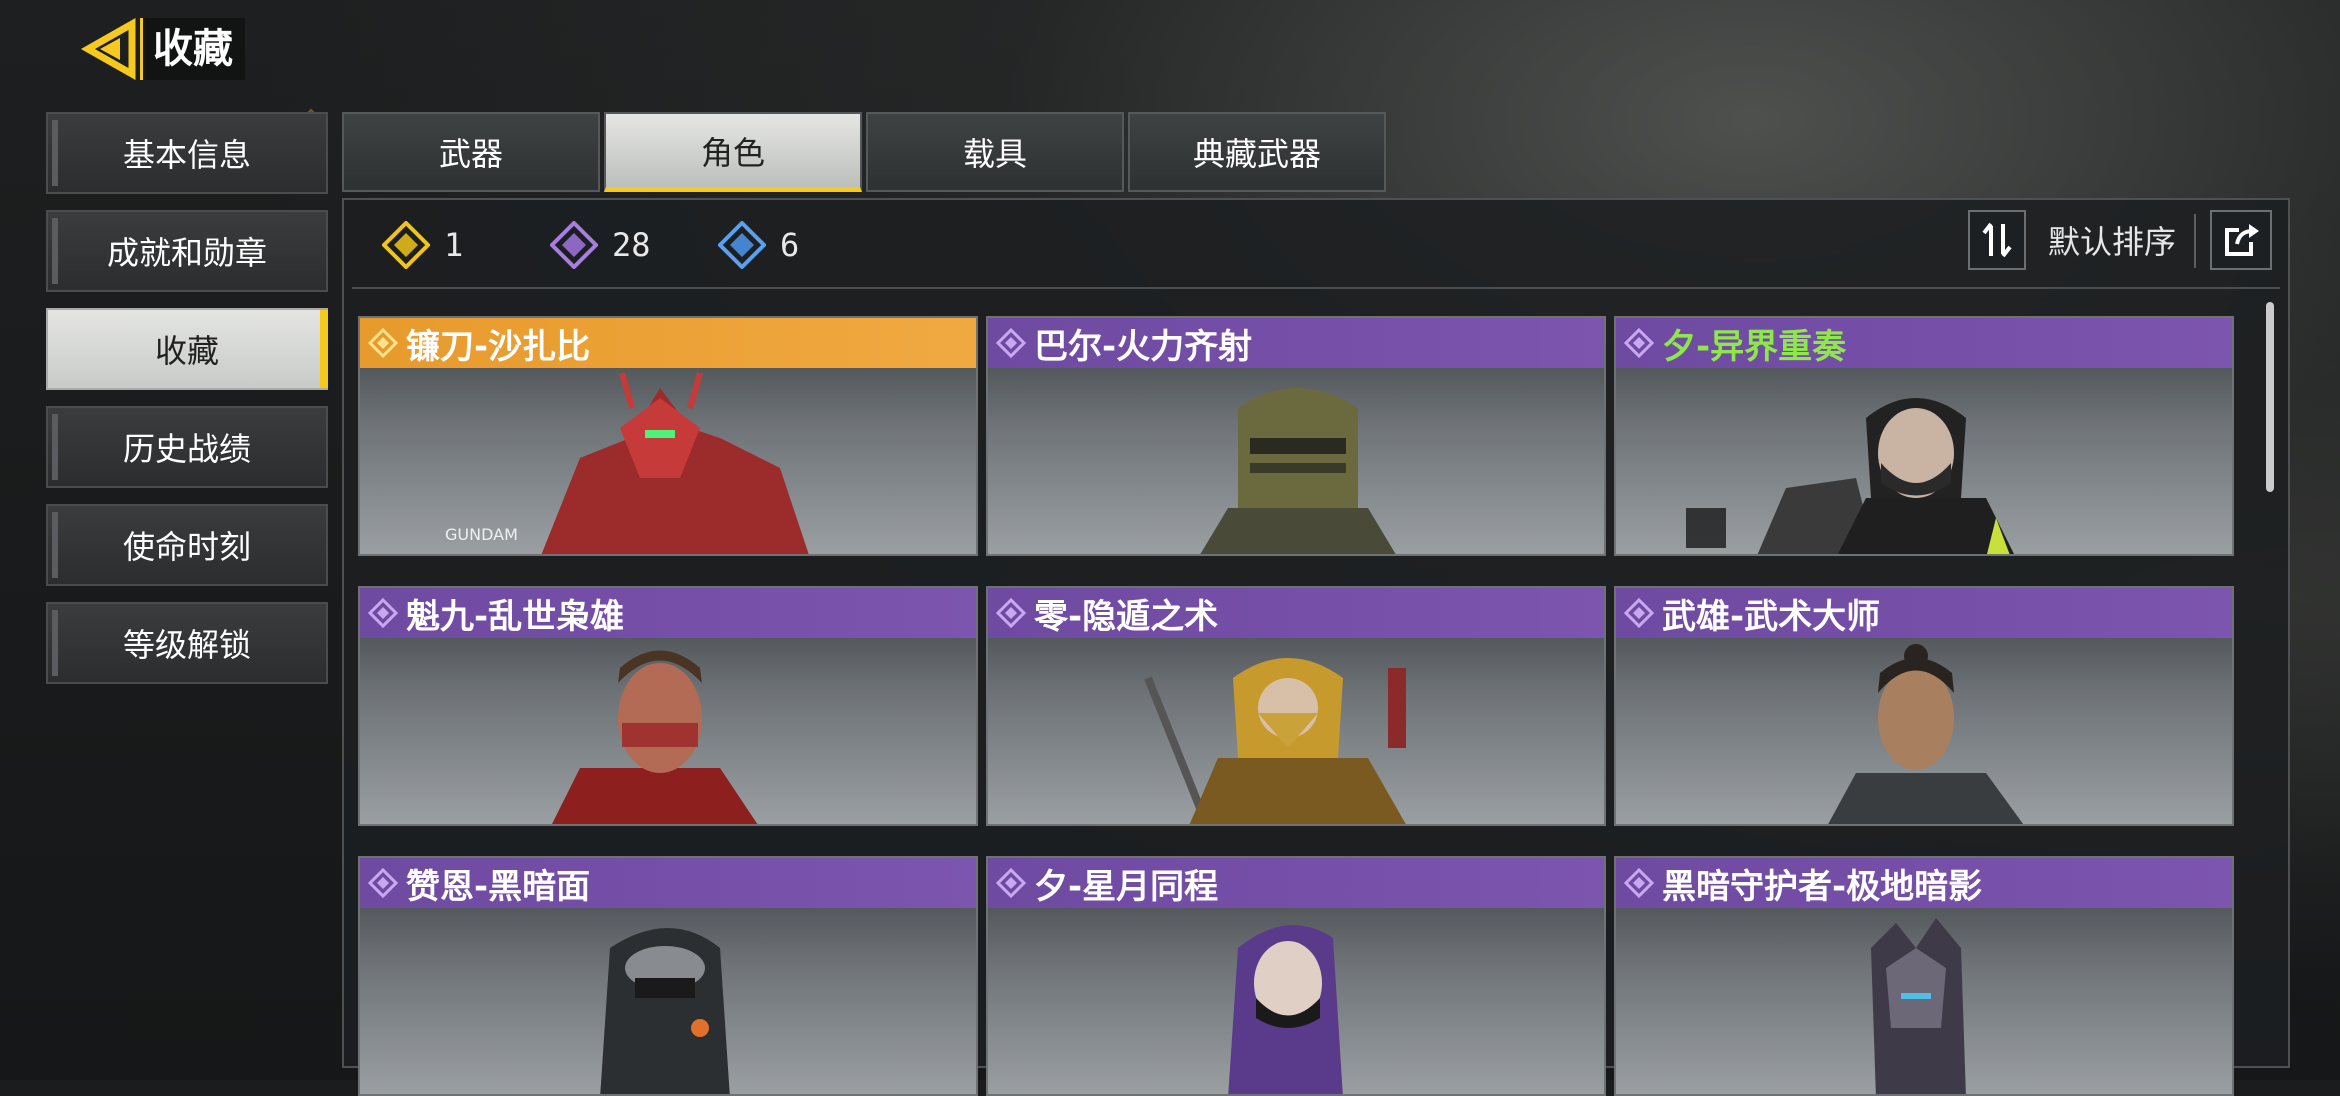 The height and width of the screenshot is (1096, 2340). What do you see at coordinates (2270, 397) in the screenshot?
I see `scrollbar` at bounding box center [2270, 397].